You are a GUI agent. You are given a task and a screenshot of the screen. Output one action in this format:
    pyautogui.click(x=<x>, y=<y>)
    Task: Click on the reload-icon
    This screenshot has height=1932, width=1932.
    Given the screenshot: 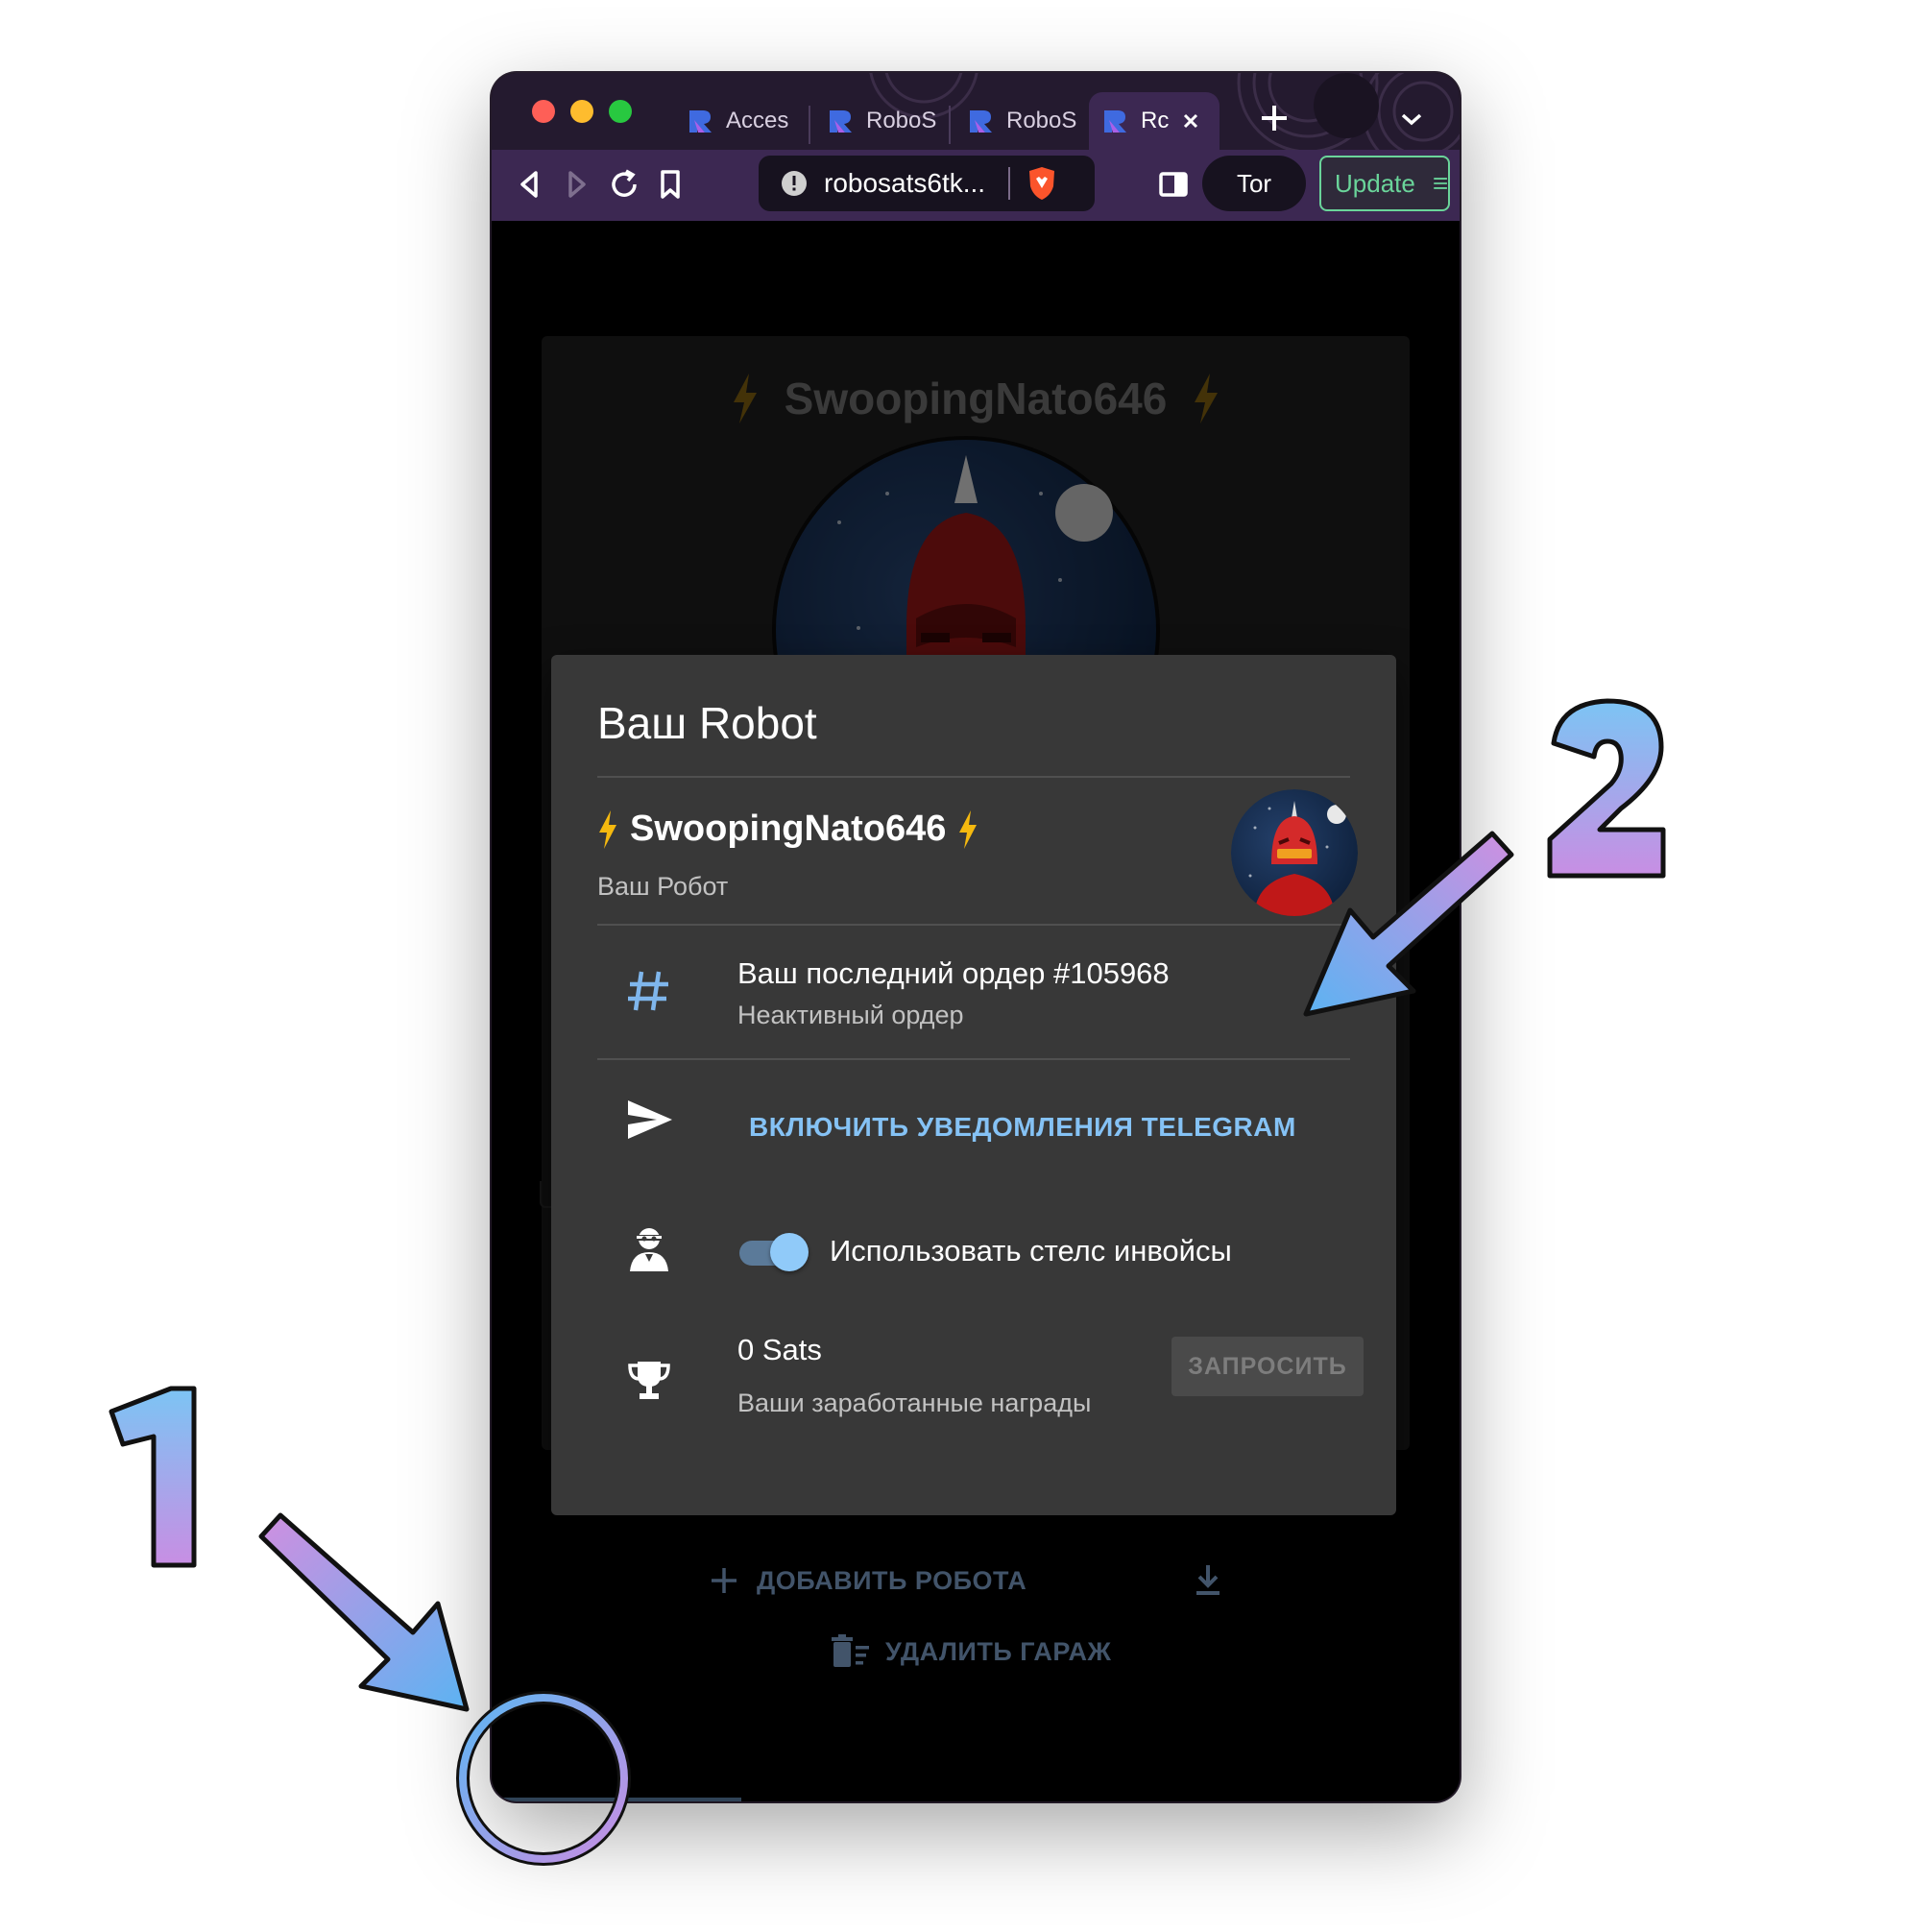 What is the action you would take?
    pyautogui.click(x=624, y=184)
    